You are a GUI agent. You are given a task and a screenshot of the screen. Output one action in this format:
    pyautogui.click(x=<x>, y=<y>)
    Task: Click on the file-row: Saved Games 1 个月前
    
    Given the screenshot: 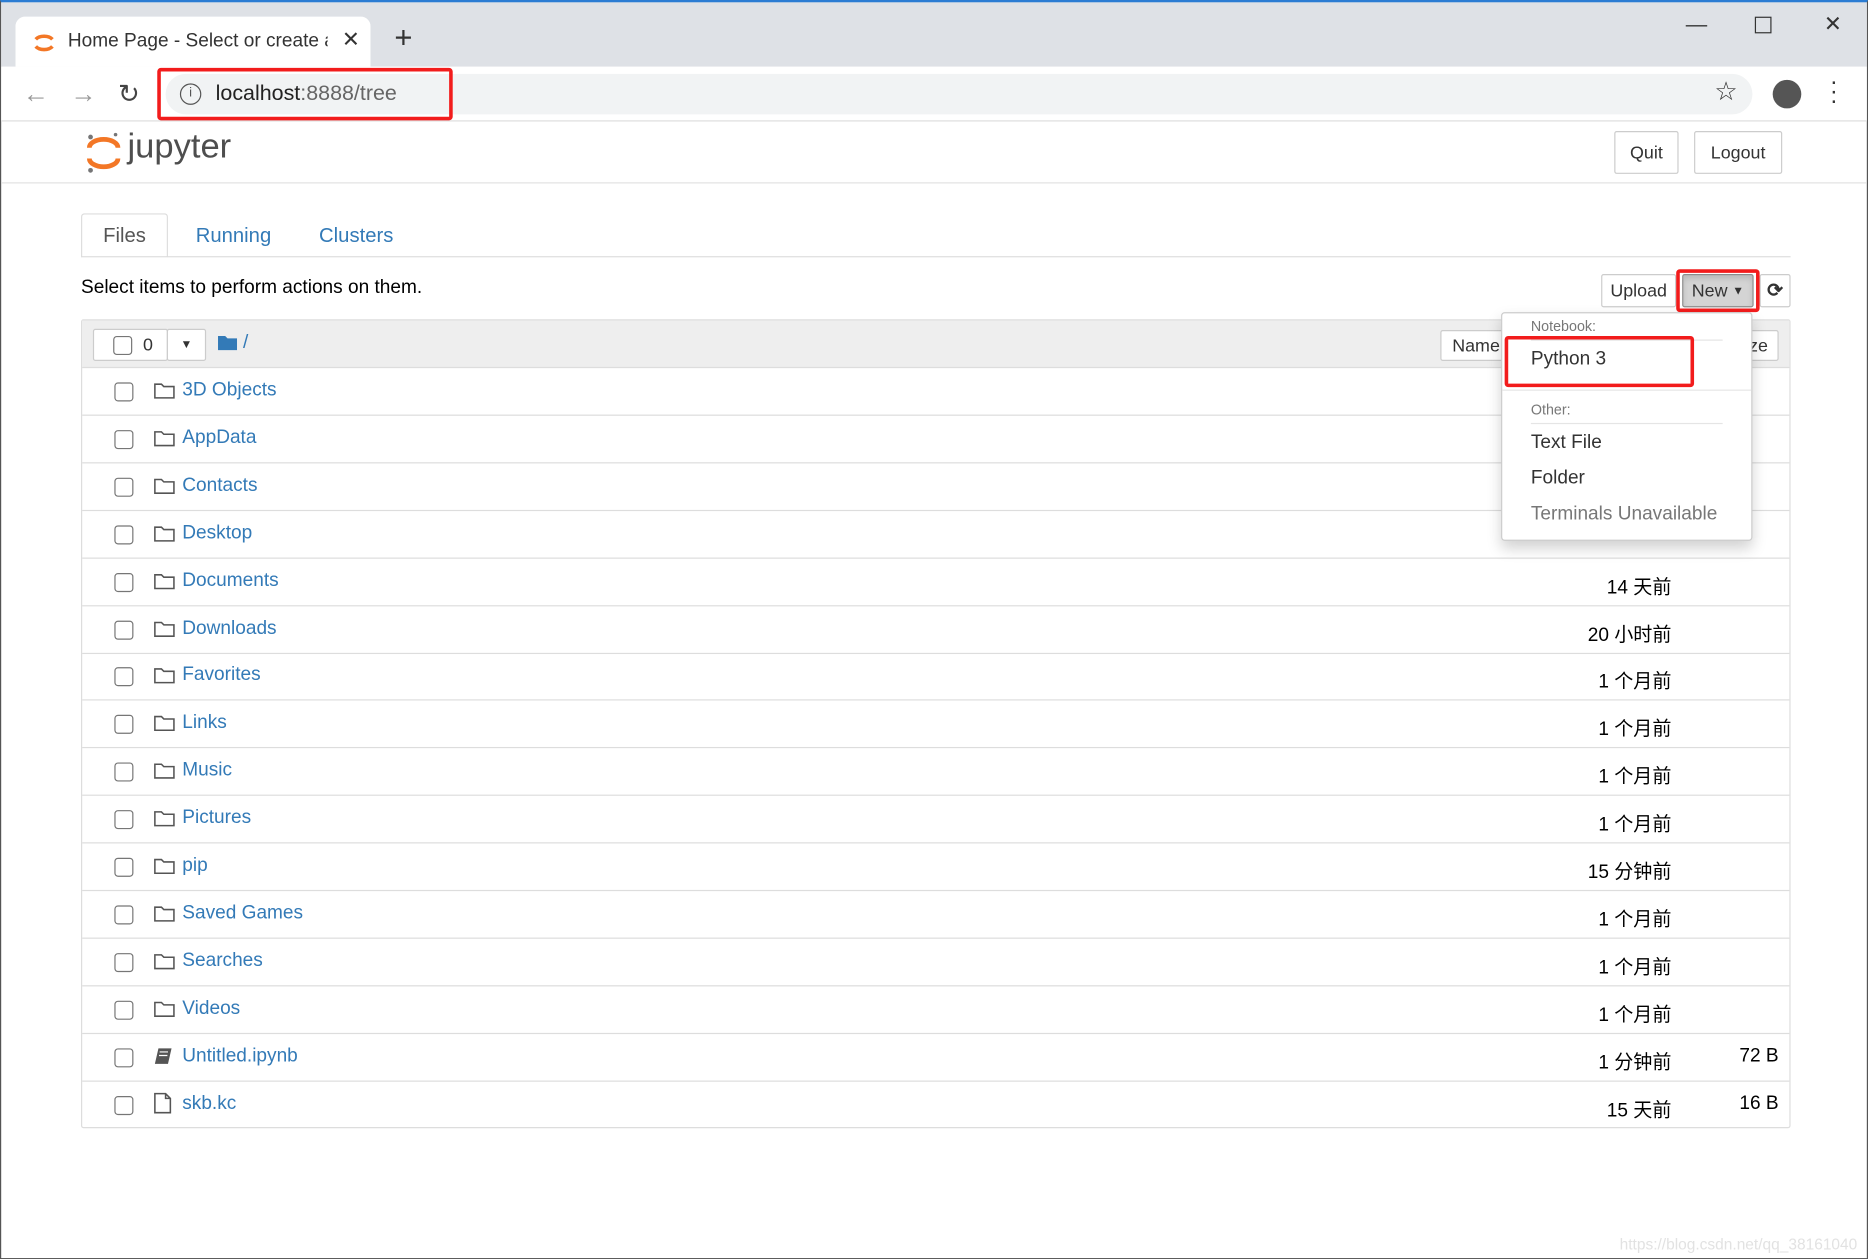 What is the action you would take?
    pyautogui.click(x=936, y=915)
    